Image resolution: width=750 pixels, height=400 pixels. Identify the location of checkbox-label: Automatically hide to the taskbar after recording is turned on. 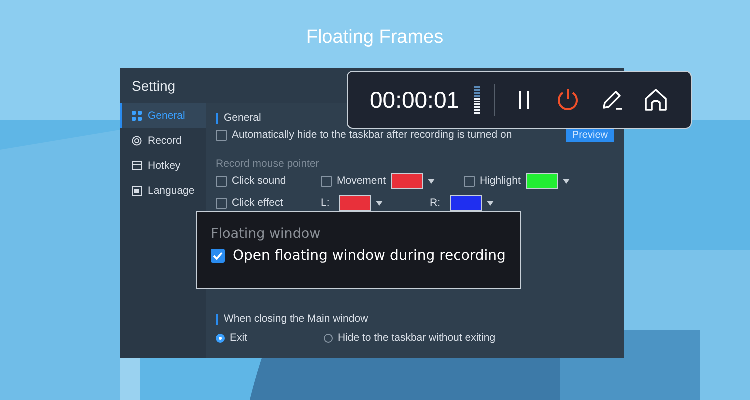
(372, 135).